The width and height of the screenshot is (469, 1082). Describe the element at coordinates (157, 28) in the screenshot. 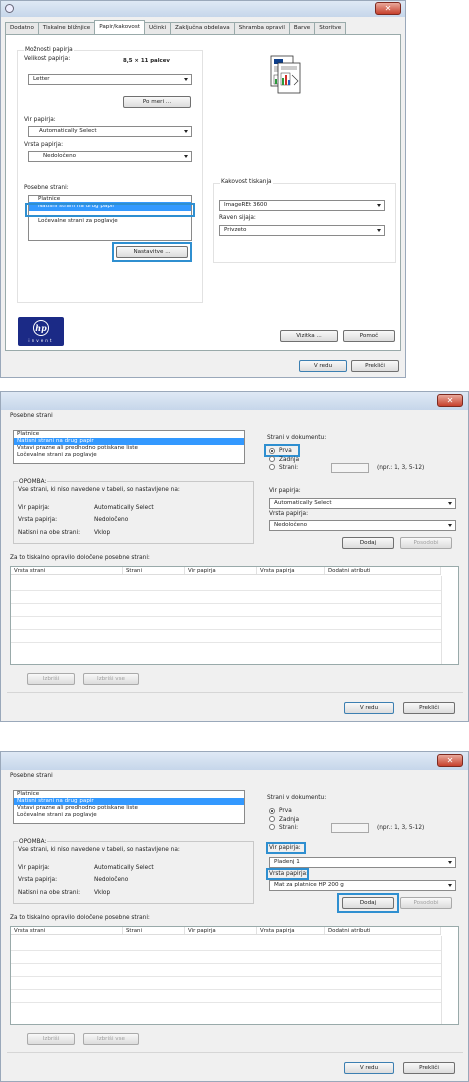

I see `tab-effects: Učinki` at that location.